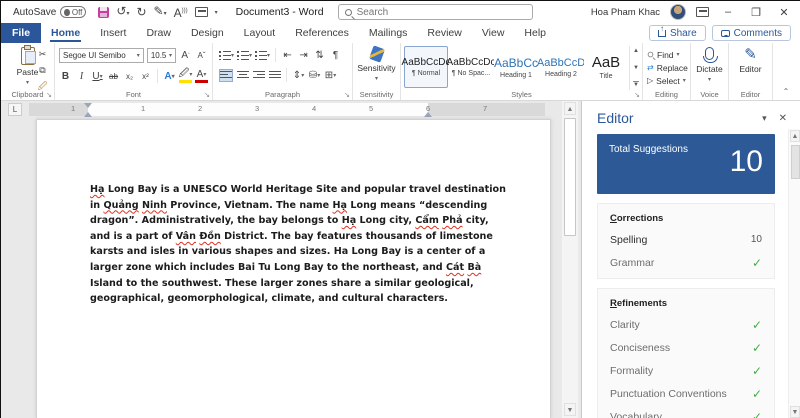 The width and height of the screenshot is (800, 418). I want to click on right-indent-icon, so click(428, 112).